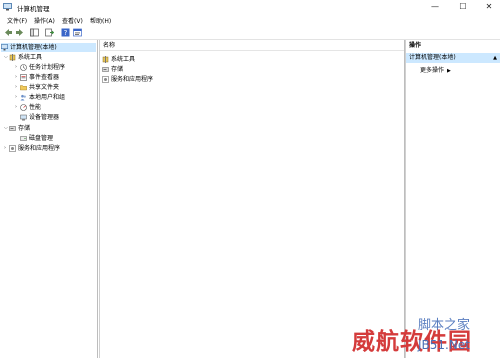 The width and height of the screenshot is (500, 358). What do you see at coordinates (23, 88) in the screenshot?
I see `shared-folder-icon` at bounding box center [23, 88].